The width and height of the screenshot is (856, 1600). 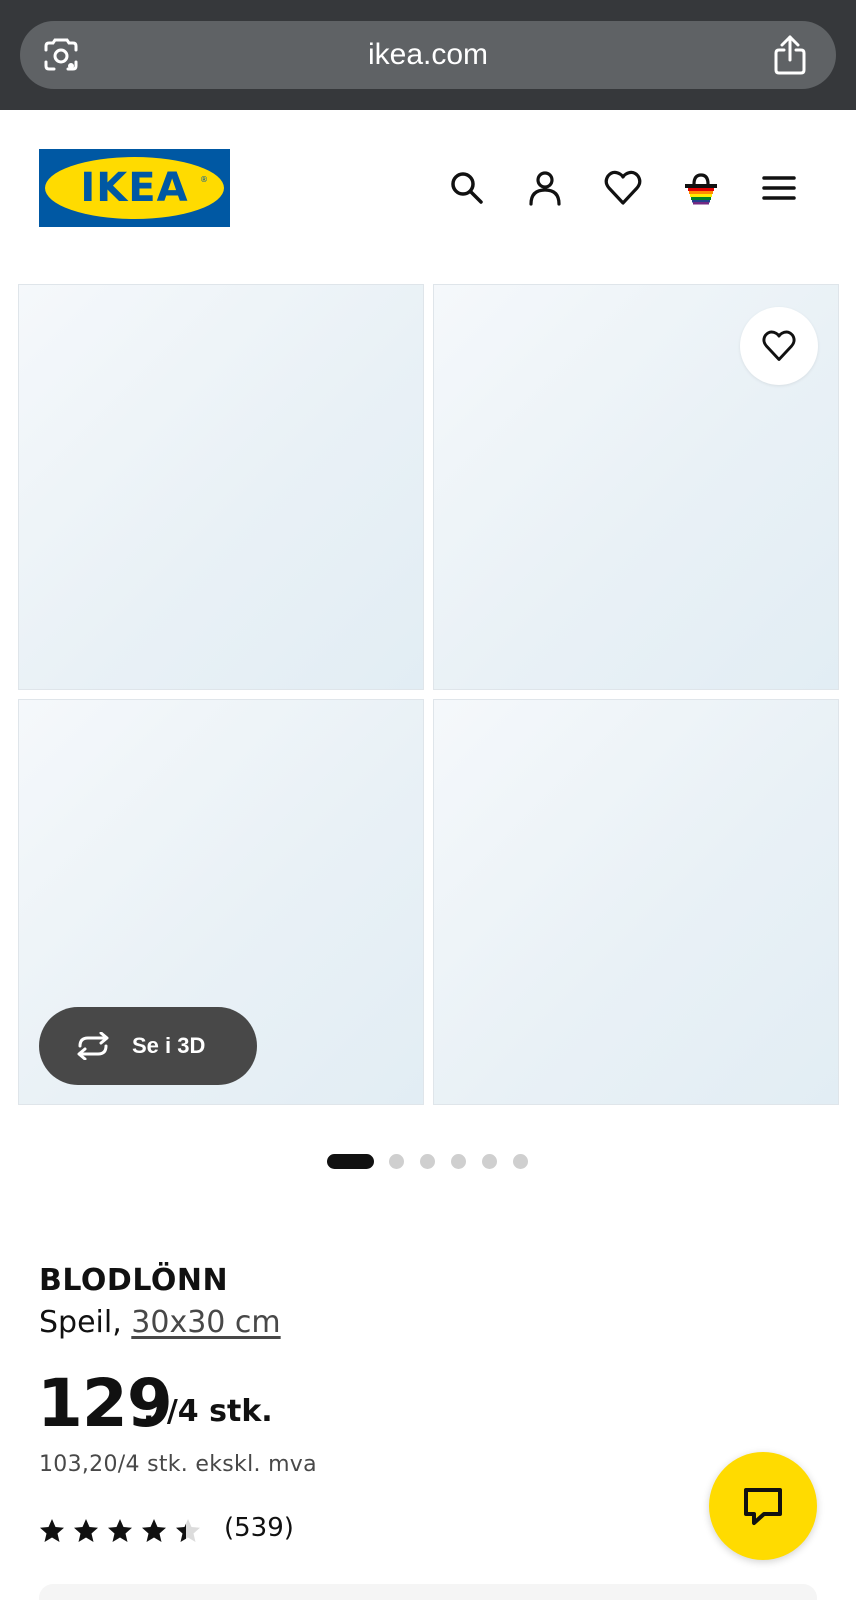 What do you see at coordinates (545, 188) in the screenshot?
I see `user-icon` at bounding box center [545, 188].